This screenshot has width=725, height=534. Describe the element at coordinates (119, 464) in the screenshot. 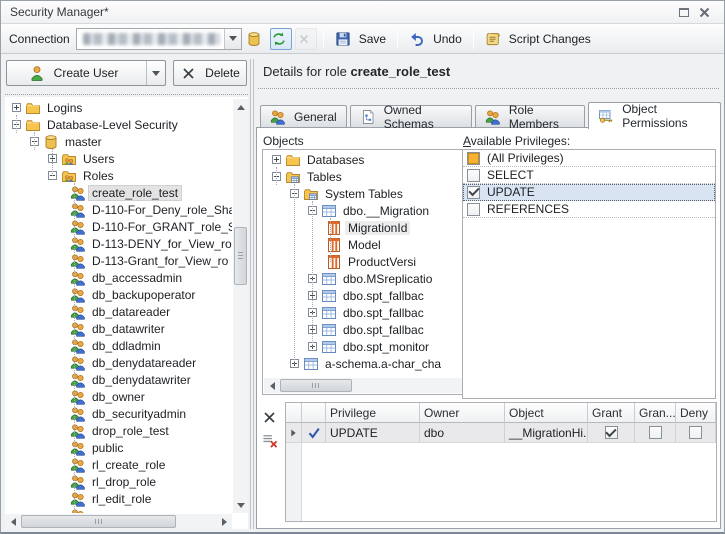

I see `tree-item-rl-create-role: rl_create_role` at that location.